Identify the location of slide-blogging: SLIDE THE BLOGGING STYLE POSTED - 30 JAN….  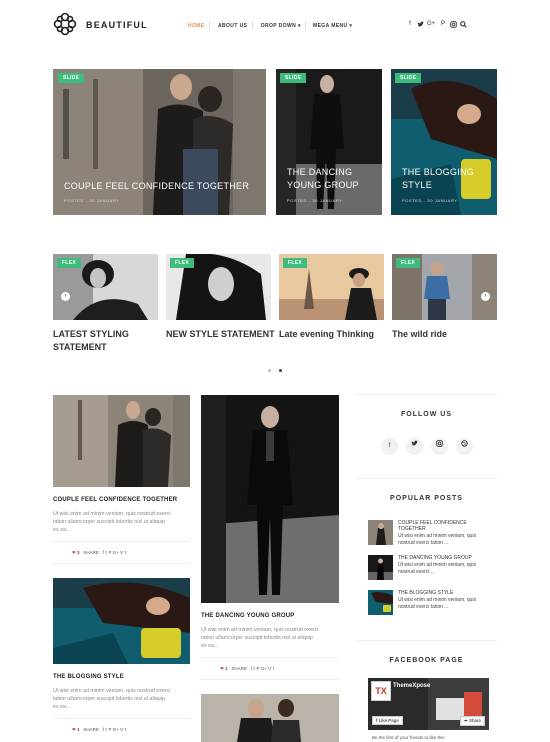
(444, 142).